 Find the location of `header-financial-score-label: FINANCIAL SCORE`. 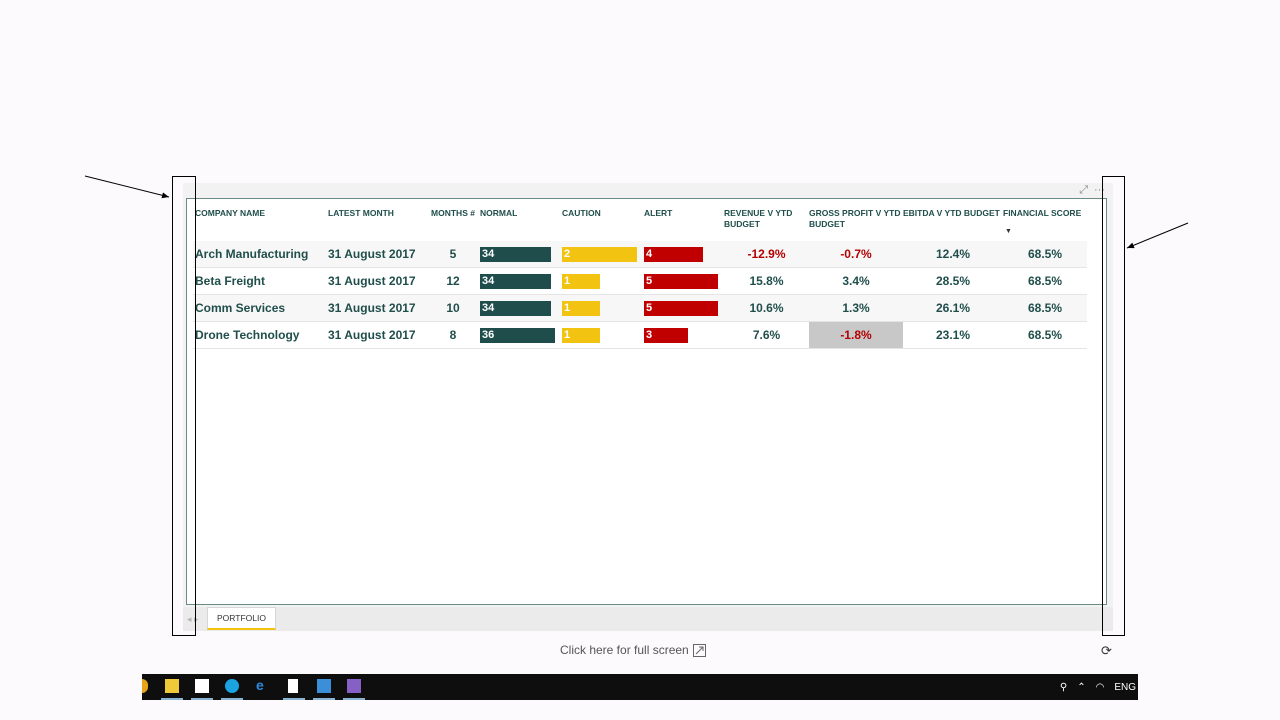

header-financial-score-label: FINANCIAL SCORE is located at coordinates (1042, 213).